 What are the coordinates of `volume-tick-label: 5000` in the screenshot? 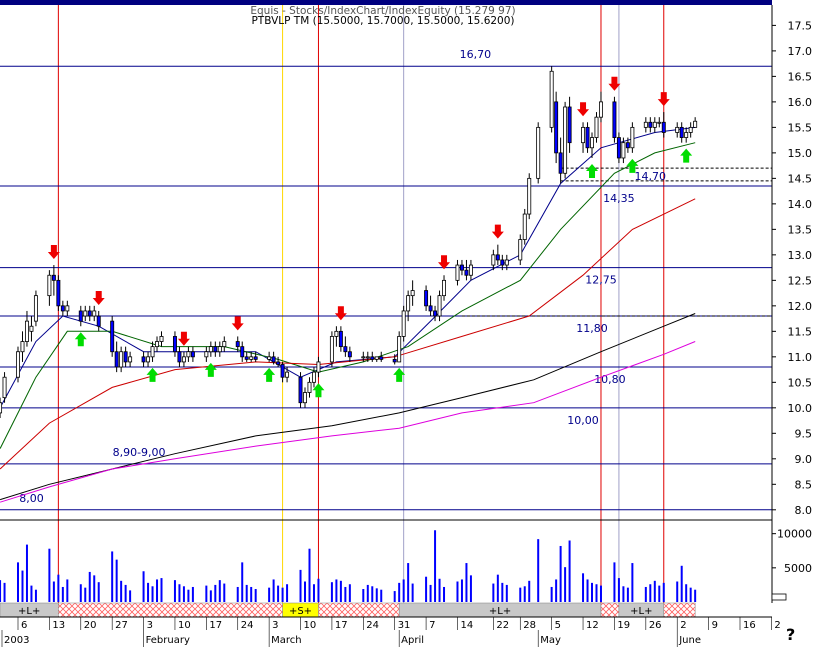 It's located at (798, 568).